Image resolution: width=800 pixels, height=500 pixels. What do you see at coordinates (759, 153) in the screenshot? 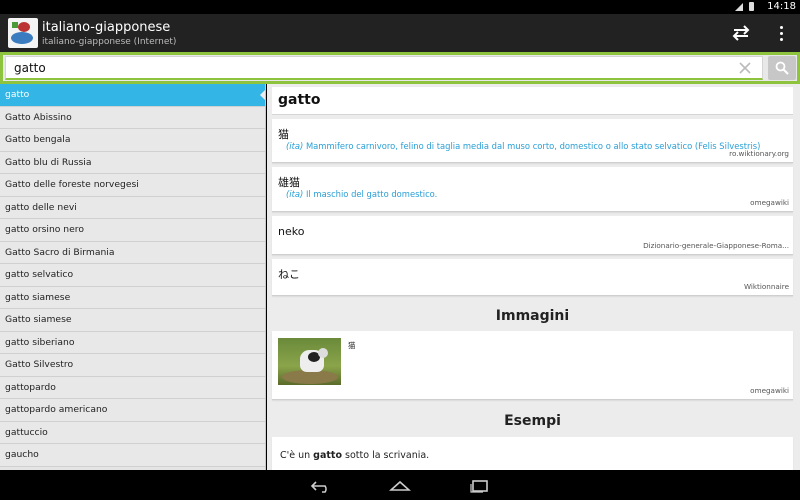
I see `translation-source: ro.wiktionary.org` at bounding box center [759, 153].